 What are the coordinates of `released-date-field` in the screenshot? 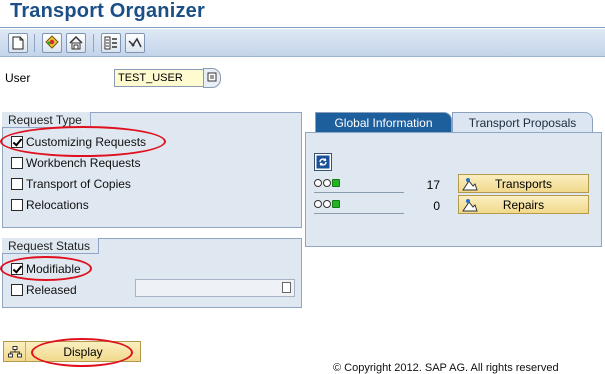 It's located at (215, 288).